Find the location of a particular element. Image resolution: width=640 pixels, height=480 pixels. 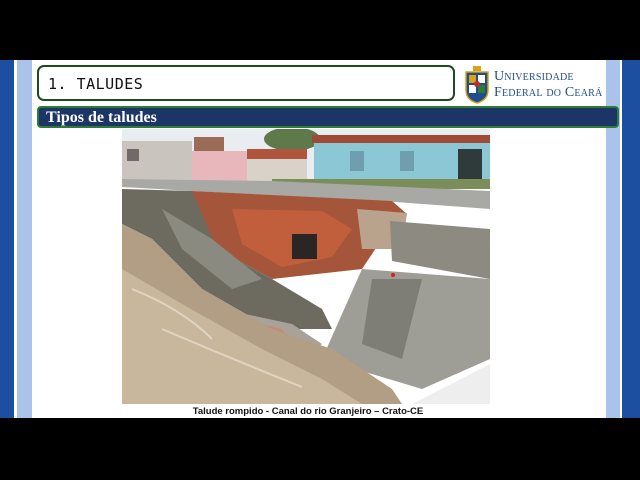

subtitle-bar: Tipos de taludes is located at coordinates (328, 117).